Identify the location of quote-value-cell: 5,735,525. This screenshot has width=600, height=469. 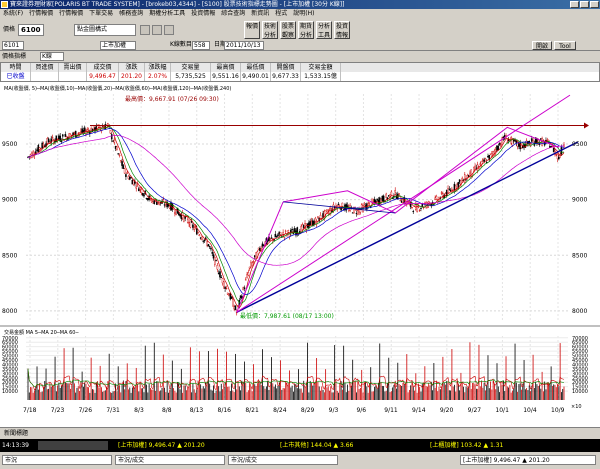
(191, 76).